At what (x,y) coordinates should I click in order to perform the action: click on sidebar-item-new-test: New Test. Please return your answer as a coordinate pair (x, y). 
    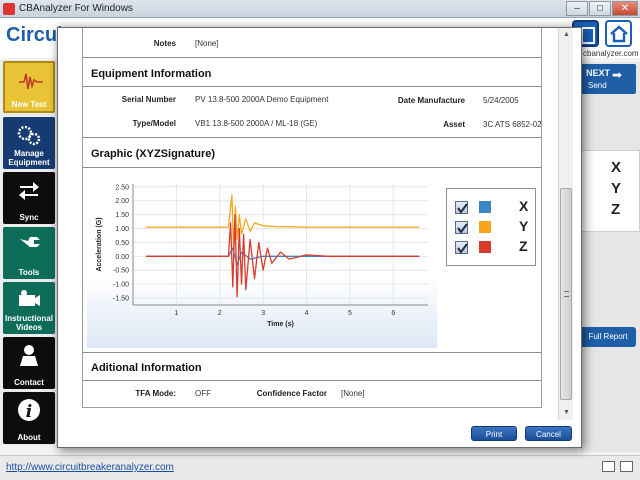
    Looking at the image, I should click on (29, 87).